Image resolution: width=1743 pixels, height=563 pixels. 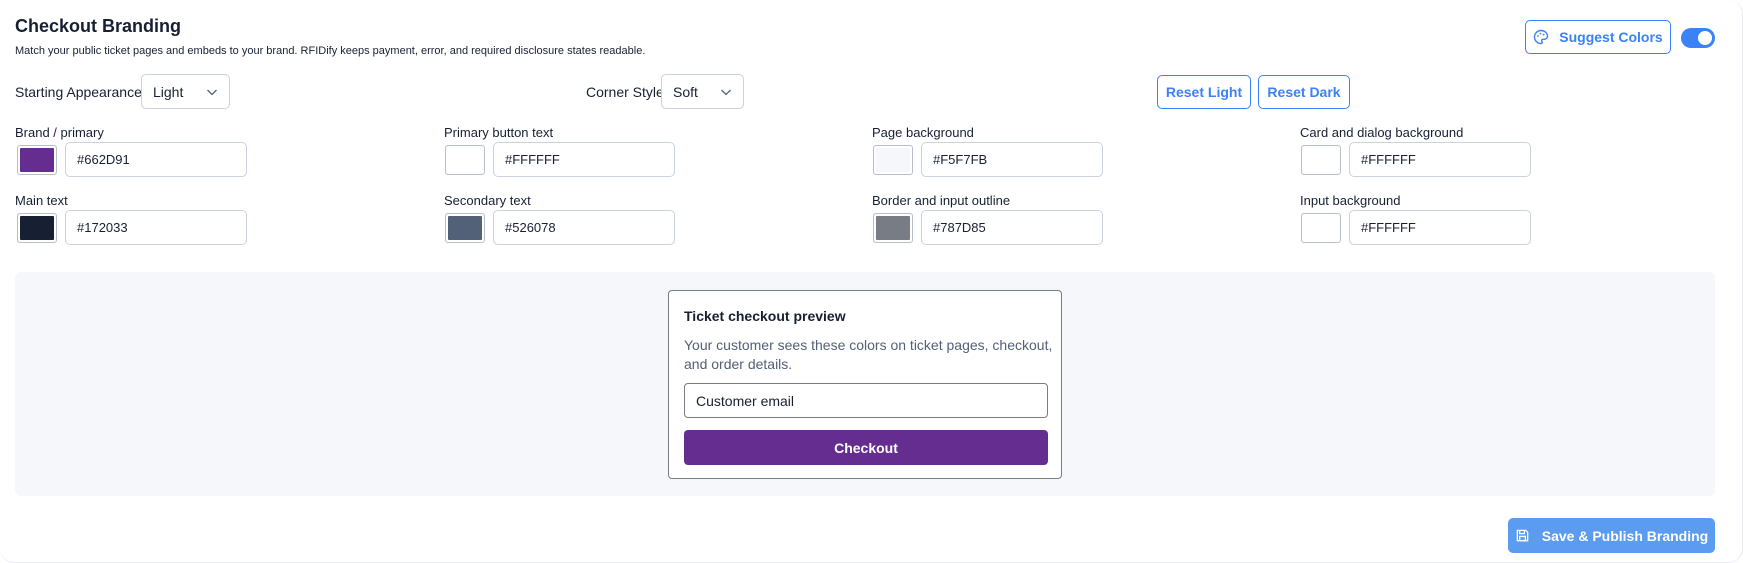 I want to click on brand-primary-swatch, so click(x=37, y=160).